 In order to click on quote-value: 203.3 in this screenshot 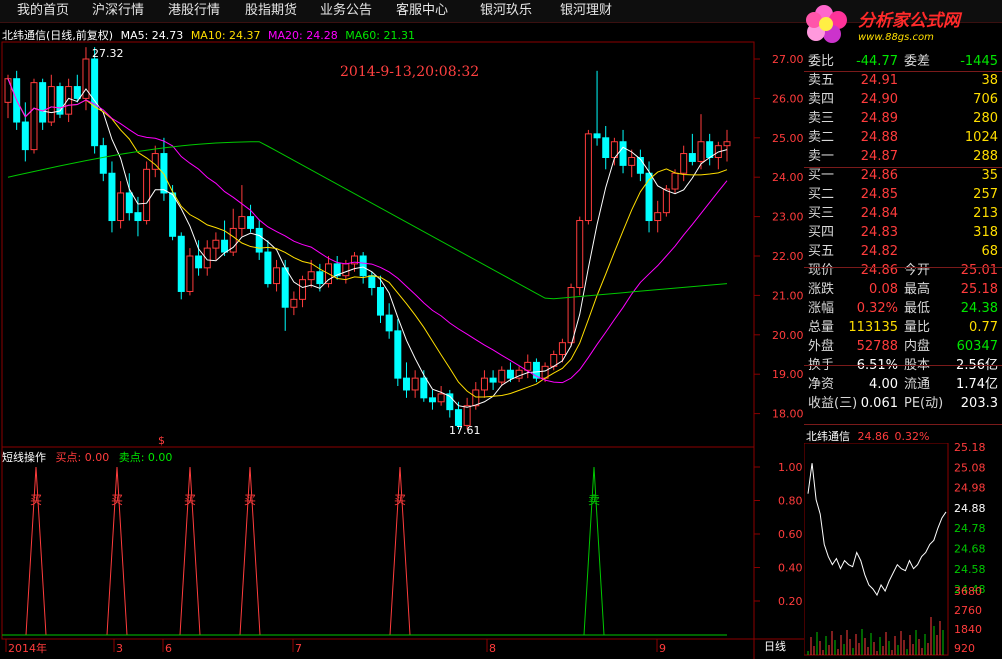, I will do `click(979, 403)`.